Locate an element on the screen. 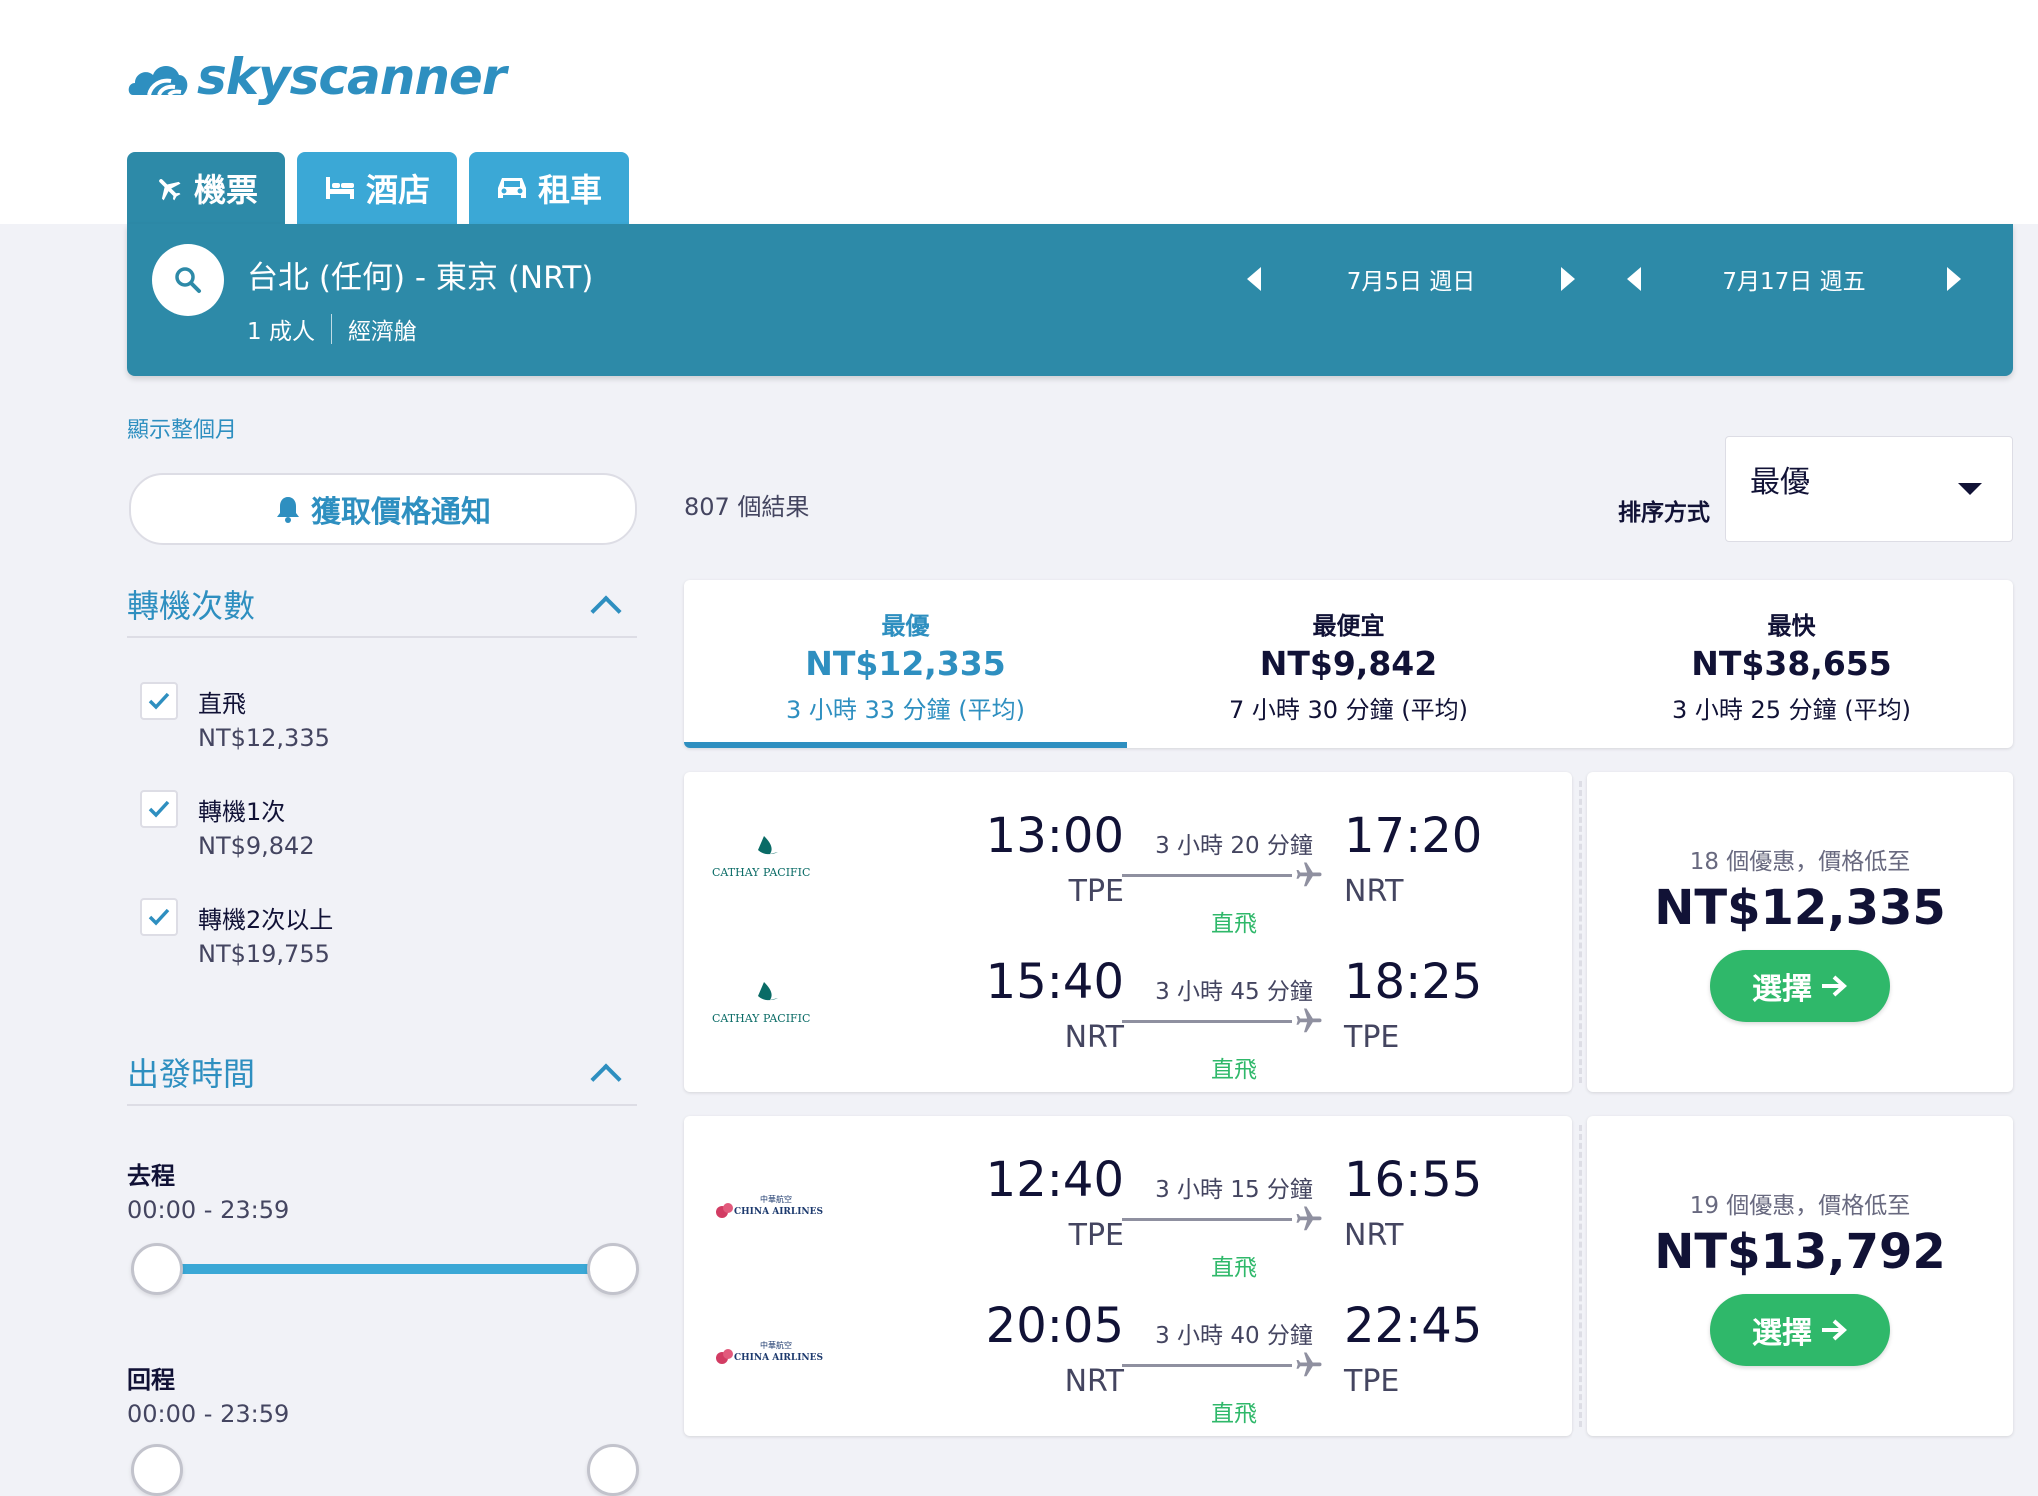 The width and height of the screenshot is (2038, 1496). tab-label: 機票 is located at coordinates (225, 190).